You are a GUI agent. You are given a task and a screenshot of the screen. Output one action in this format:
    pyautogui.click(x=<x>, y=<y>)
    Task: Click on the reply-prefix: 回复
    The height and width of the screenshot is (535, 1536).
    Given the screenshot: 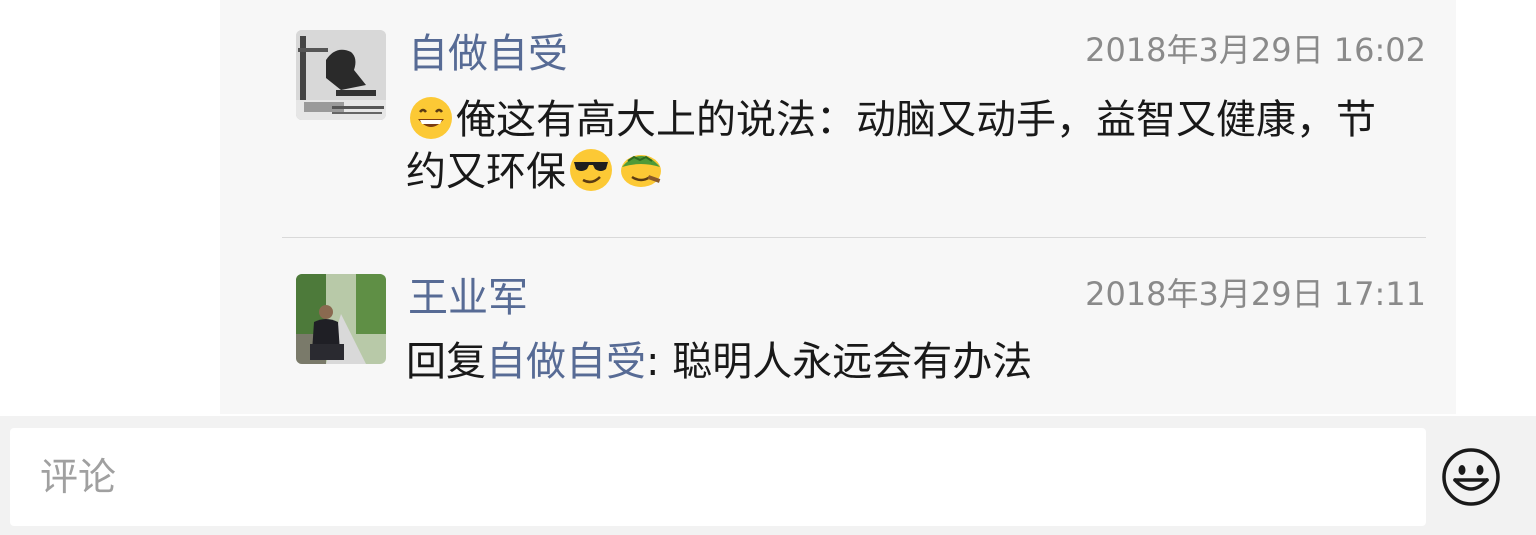 What is the action you would take?
    pyautogui.click(x=446, y=362)
    